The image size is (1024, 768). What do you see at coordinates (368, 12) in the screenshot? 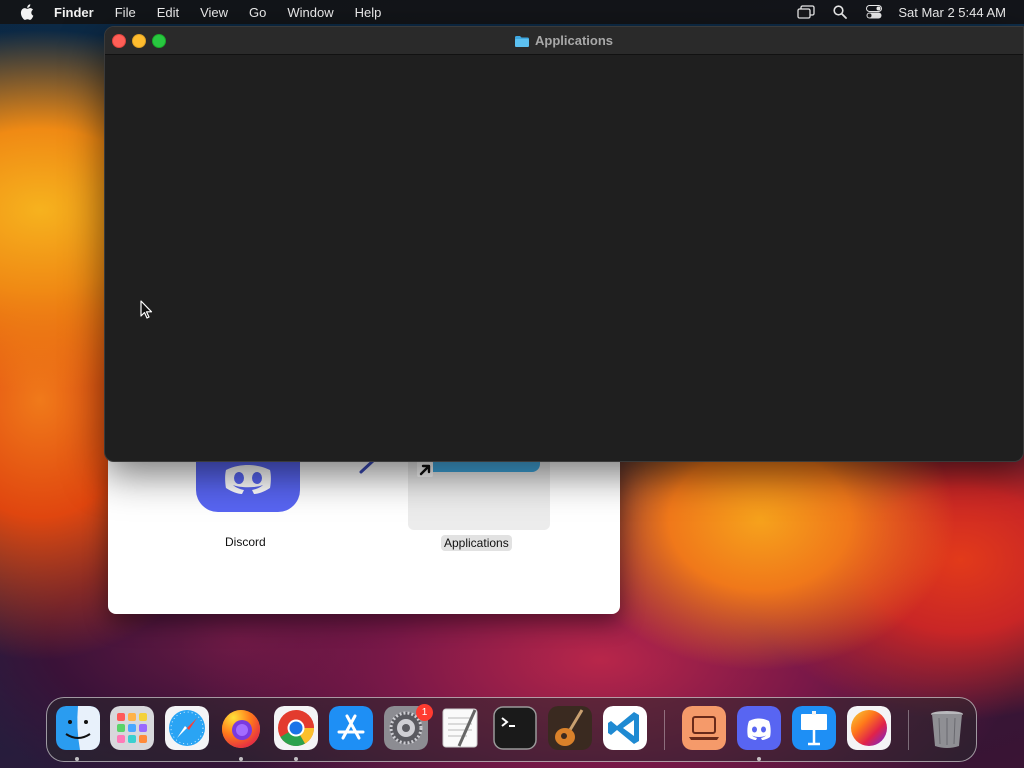
I see `menu-help: Help` at bounding box center [368, 12].